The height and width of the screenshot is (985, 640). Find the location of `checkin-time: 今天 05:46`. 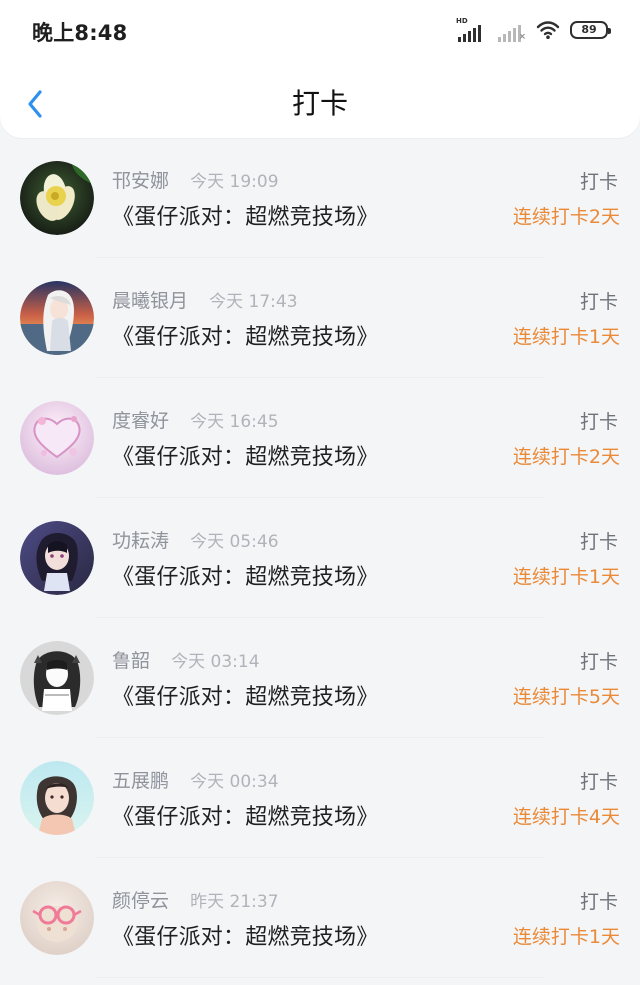

checkin-time: 今天 05:46 is located at coordinates (234, 542).